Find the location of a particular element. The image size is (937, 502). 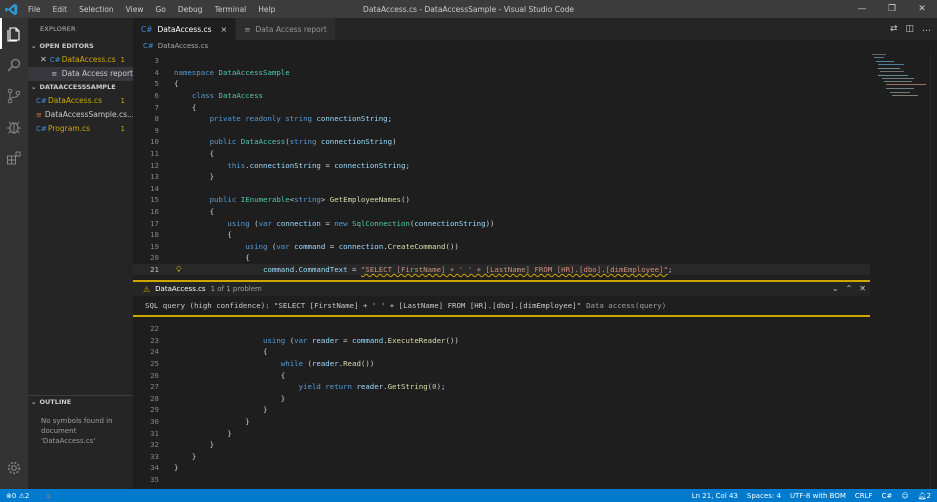

file-item: C# Program.cs 1 is located at coordinates (80, 129).